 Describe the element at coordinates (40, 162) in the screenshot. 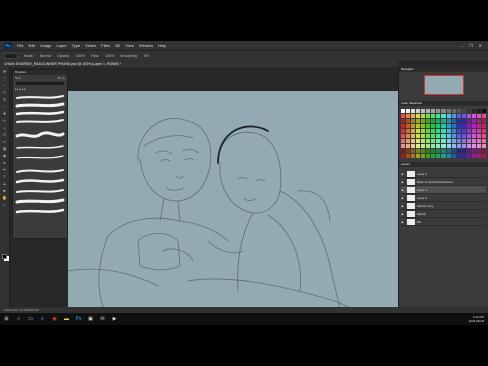

I see `brush-preset-strokes` at that location.